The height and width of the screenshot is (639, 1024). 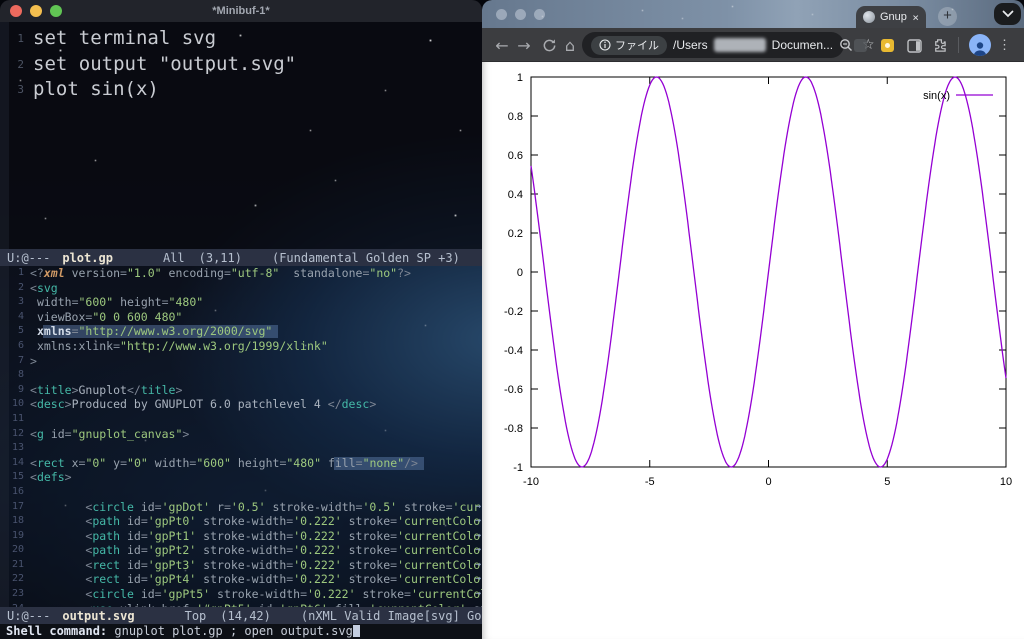 I want to click on person-icon, so click(x=980, y=49).